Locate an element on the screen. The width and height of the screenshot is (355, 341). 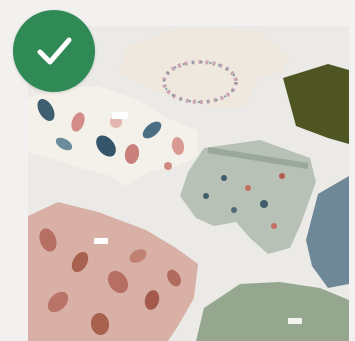
selected-check-badge is located at coordinates (54, 51).